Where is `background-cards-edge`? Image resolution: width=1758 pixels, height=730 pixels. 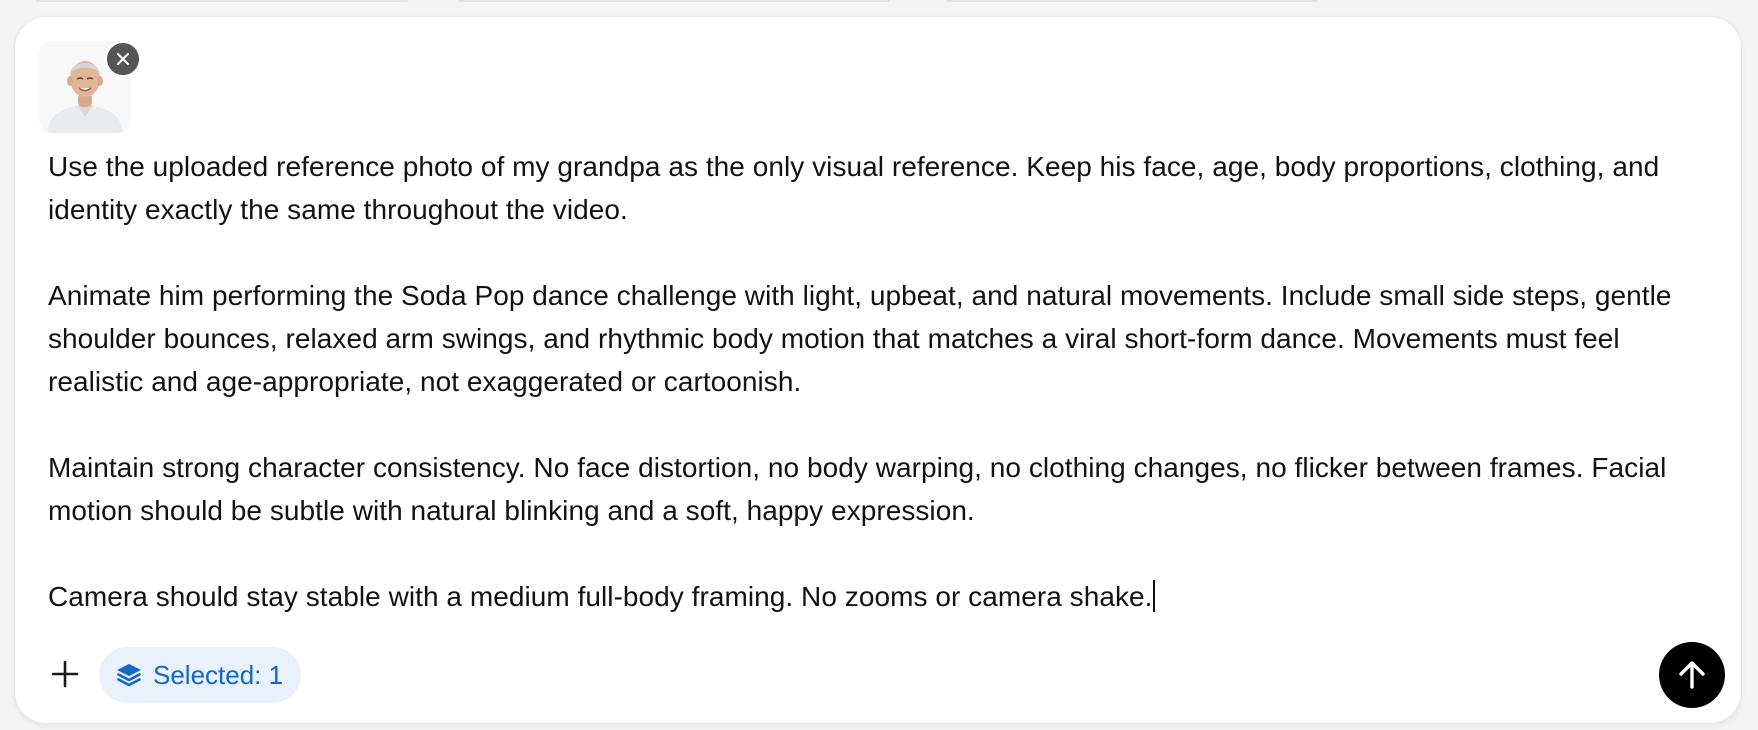 background-cards-edge is located at coordinates (879, 2).